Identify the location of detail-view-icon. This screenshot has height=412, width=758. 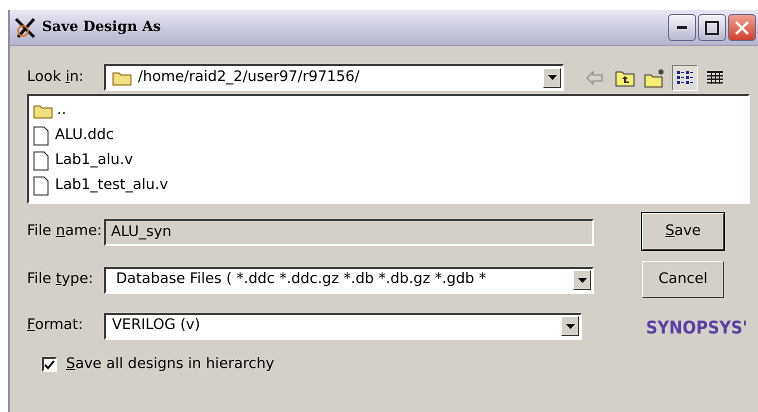
(715, 78).